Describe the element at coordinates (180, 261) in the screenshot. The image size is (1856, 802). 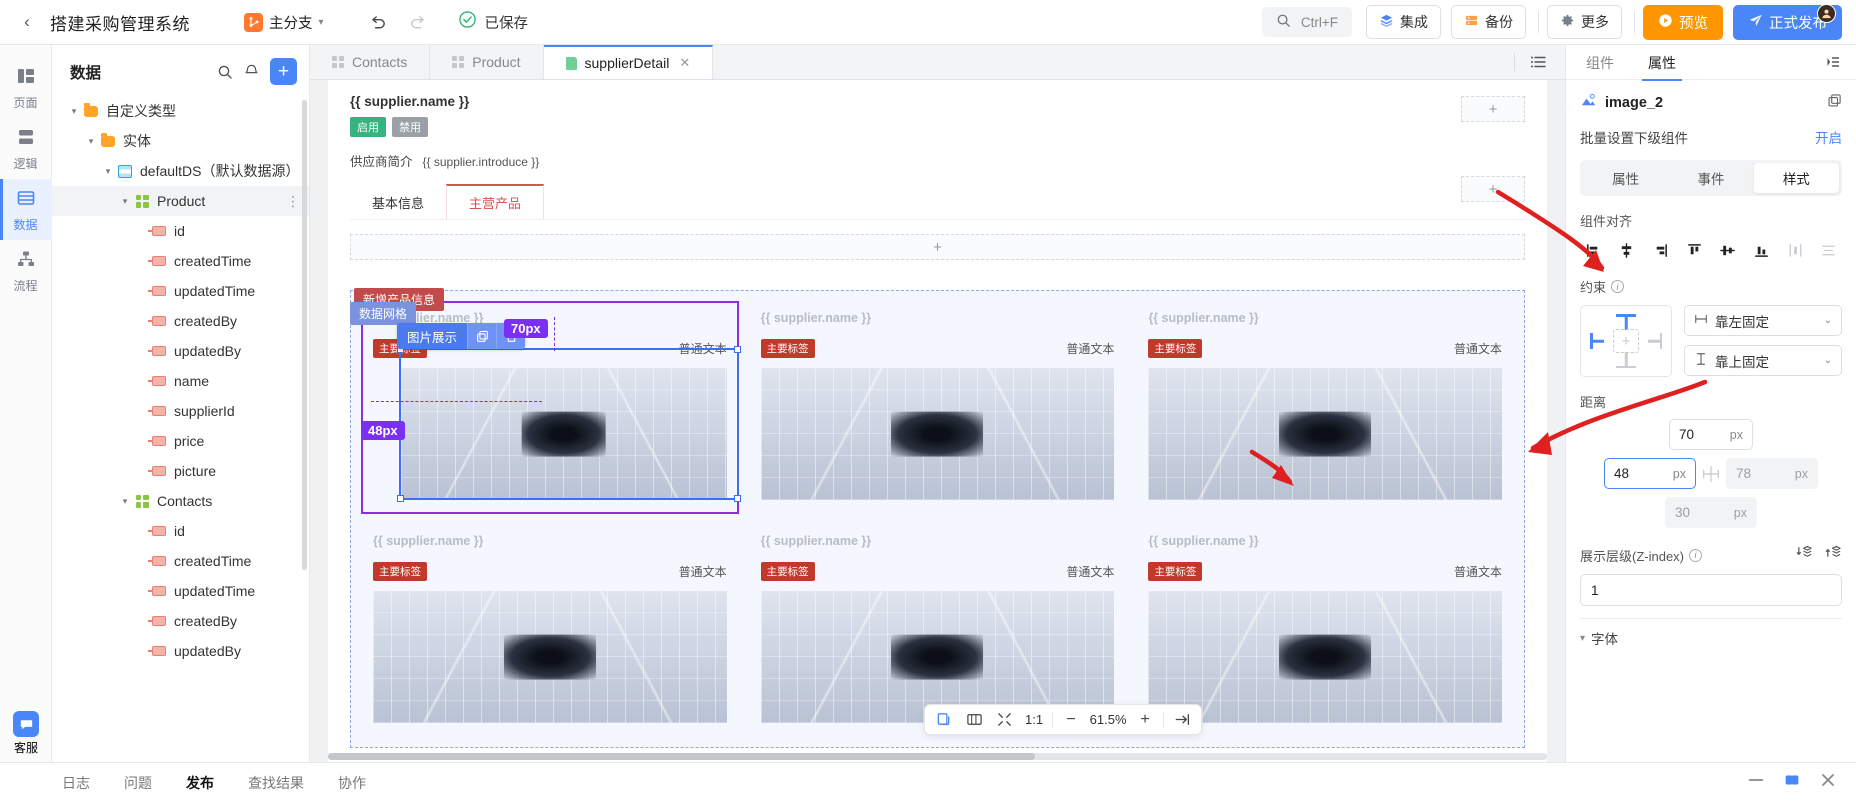
I see `tree-node-createdtime: ▾createdTime` at that location.